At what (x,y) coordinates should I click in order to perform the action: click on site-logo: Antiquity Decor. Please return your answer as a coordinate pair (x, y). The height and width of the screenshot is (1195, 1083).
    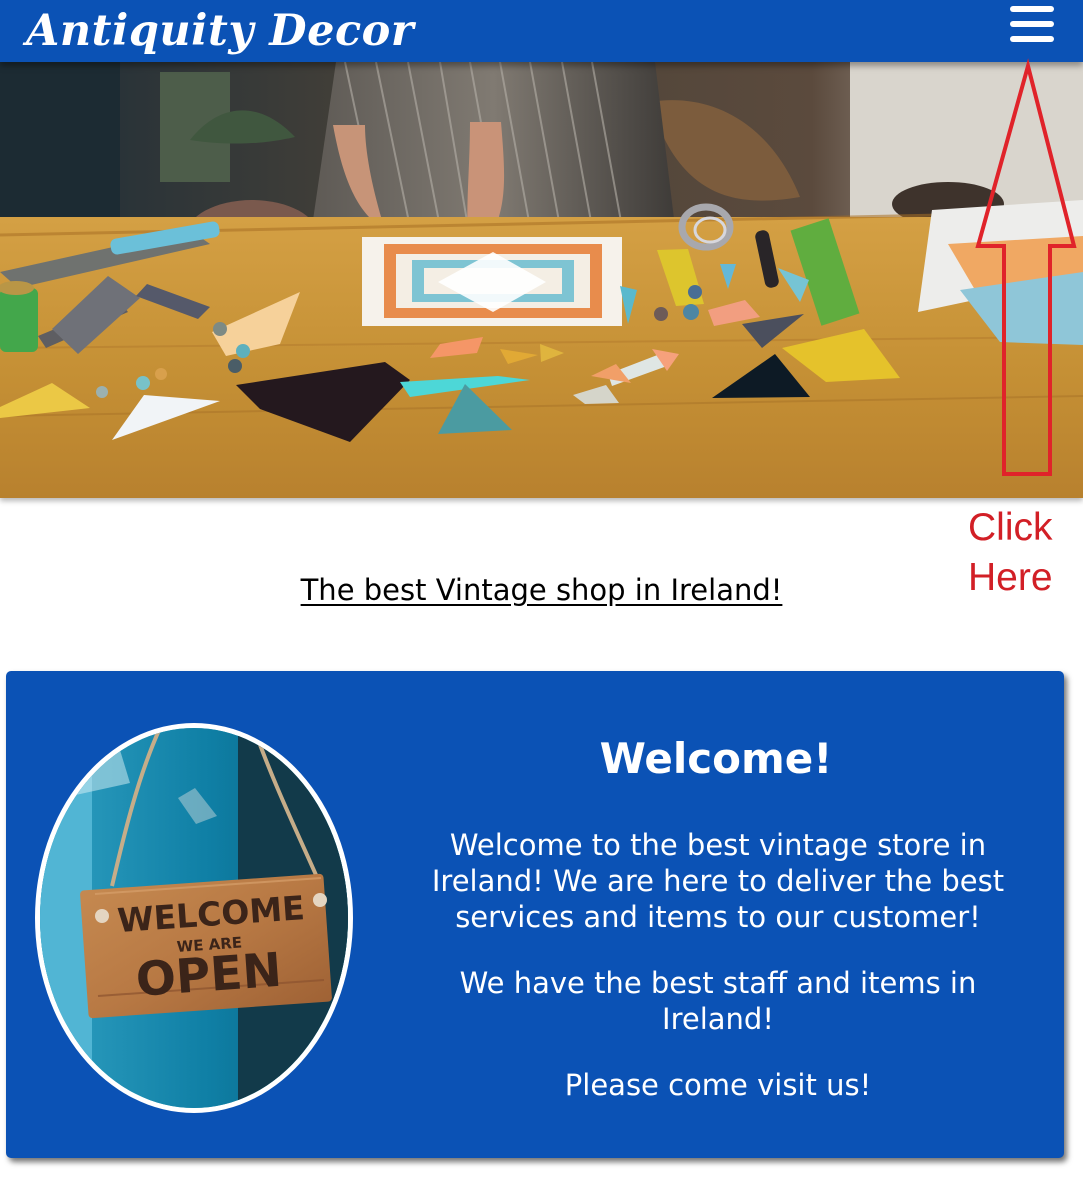
    Looking at the image, I should click on (220, 31).